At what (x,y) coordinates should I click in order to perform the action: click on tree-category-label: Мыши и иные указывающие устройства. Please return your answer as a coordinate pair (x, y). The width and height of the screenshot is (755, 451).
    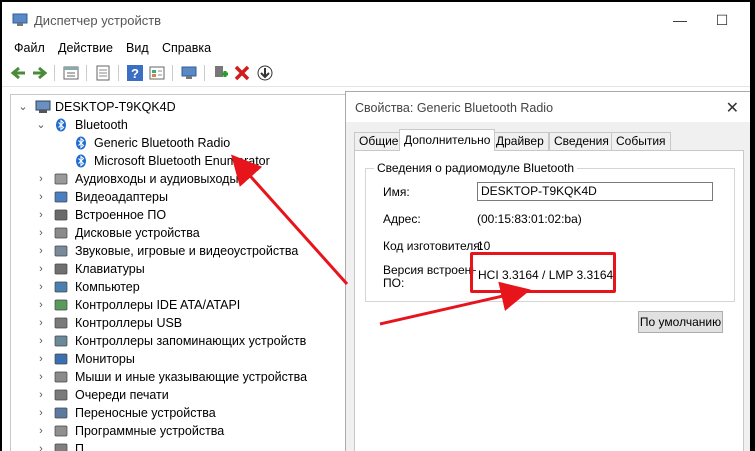
    Looking at the image, I should click on (191, 377).